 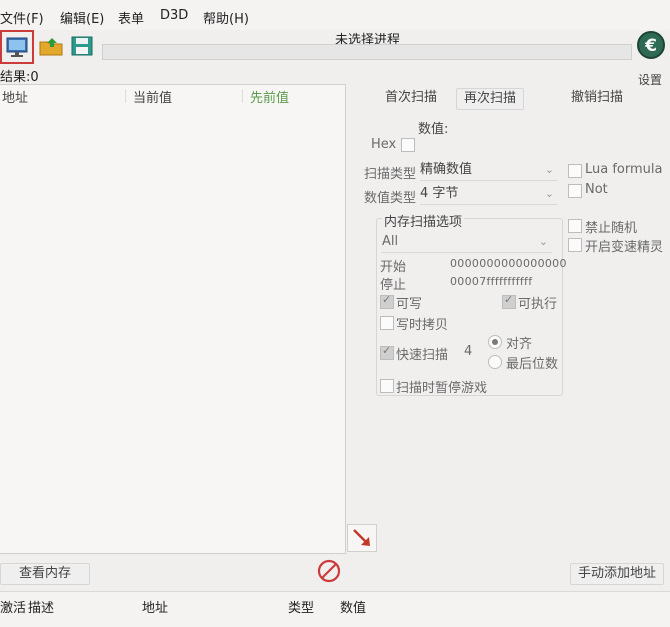 What do you see at coordinates (433, 129) in the screenshot?
I see `value-label: 数值:` at bounding box center [433, 129].